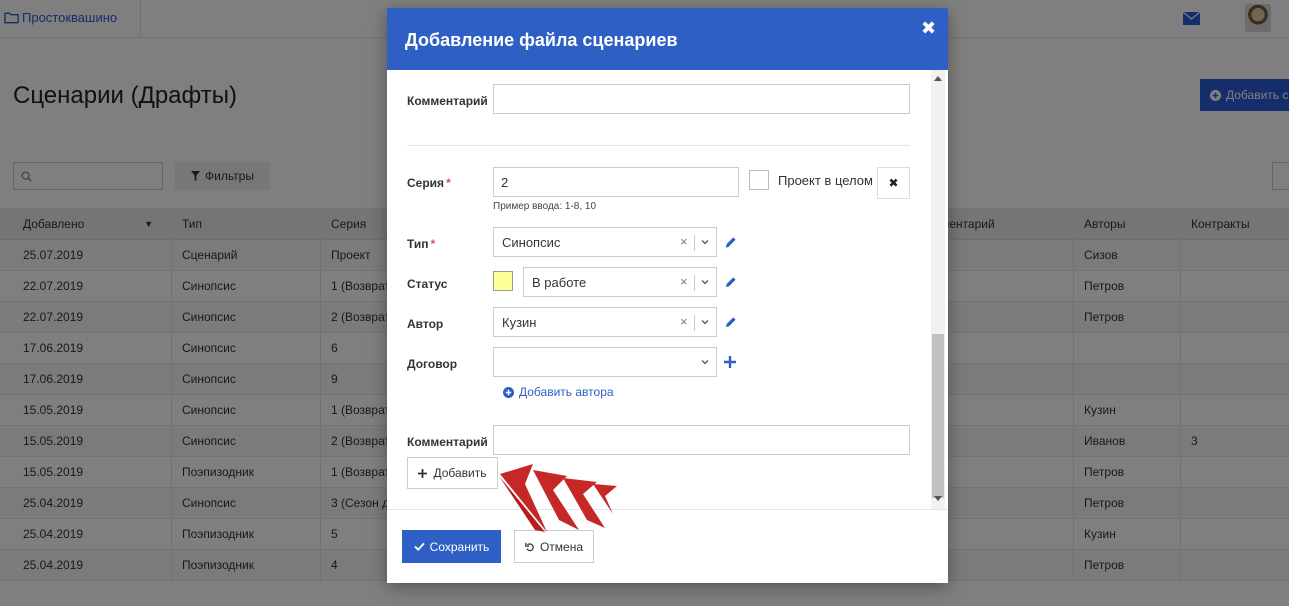 The image size is (1289, 606). What do you see at coordinates (508, 392) in the screenshot?
I see `plus-circle-icon` at bounding box center [508, 392].